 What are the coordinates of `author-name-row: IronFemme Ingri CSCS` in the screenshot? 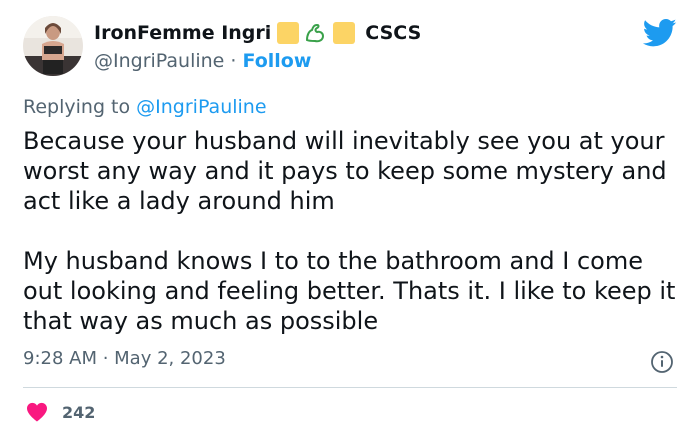 It's located at (257, 33).